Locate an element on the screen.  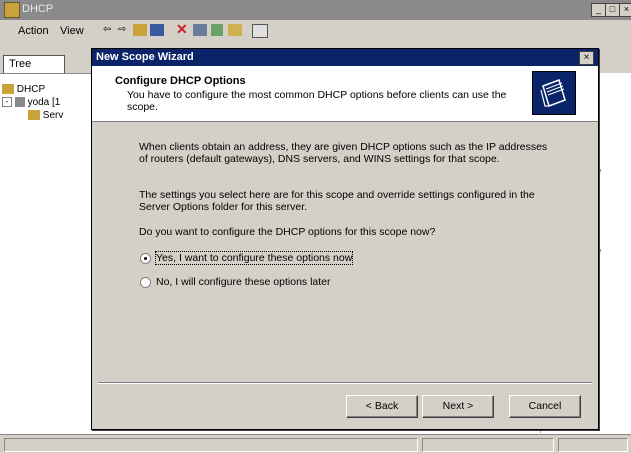
cancel-button: Cancel is located at coordinates (545, 406).